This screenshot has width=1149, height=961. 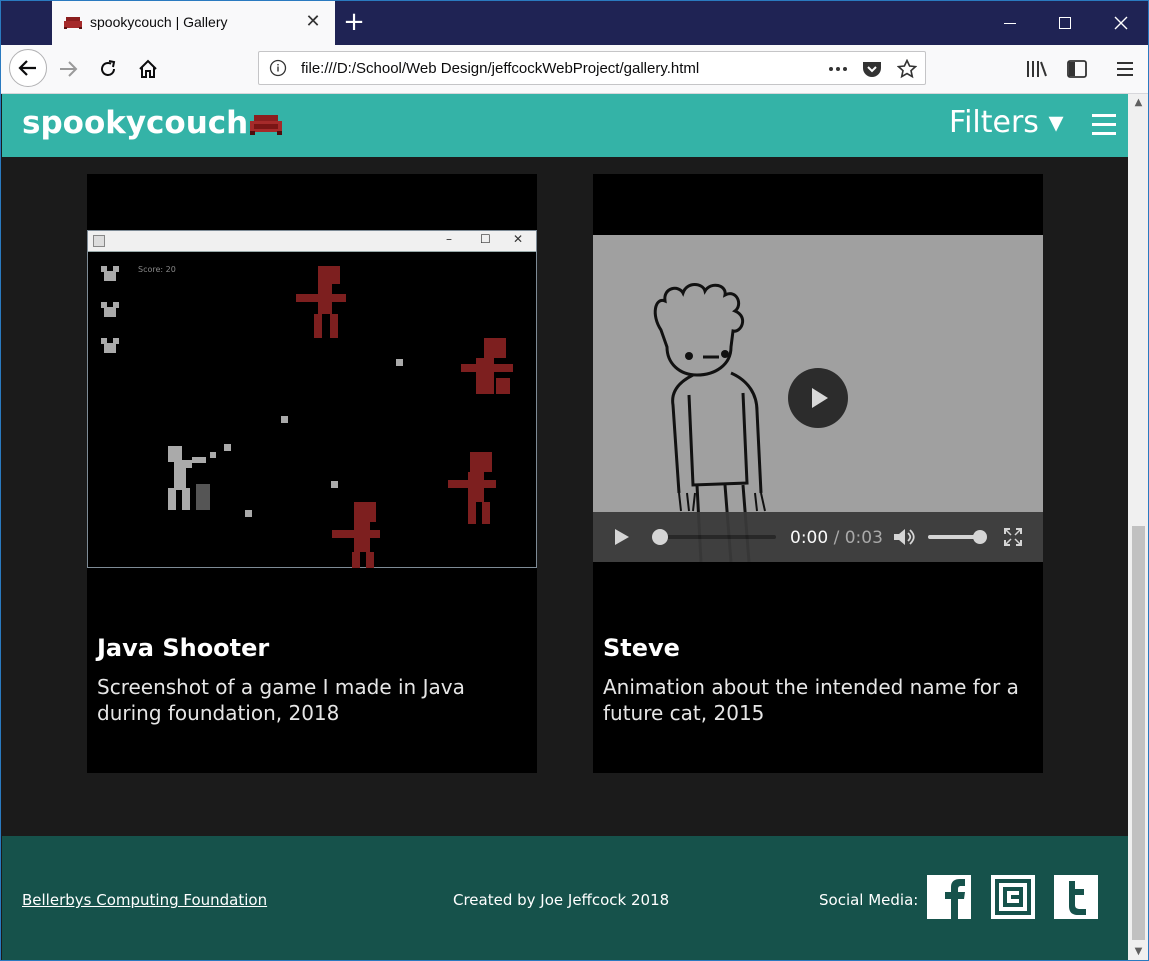 What do you see at coordinates (135, 123) in the screenshot?
I see `site-logo: spookycouch` at bounding box center [135, 123].